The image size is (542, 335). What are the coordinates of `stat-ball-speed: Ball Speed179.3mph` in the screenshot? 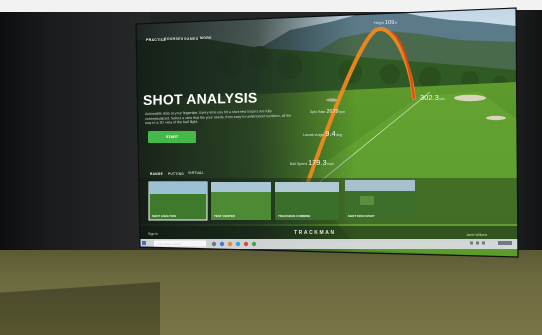 It's located at (312, 162).